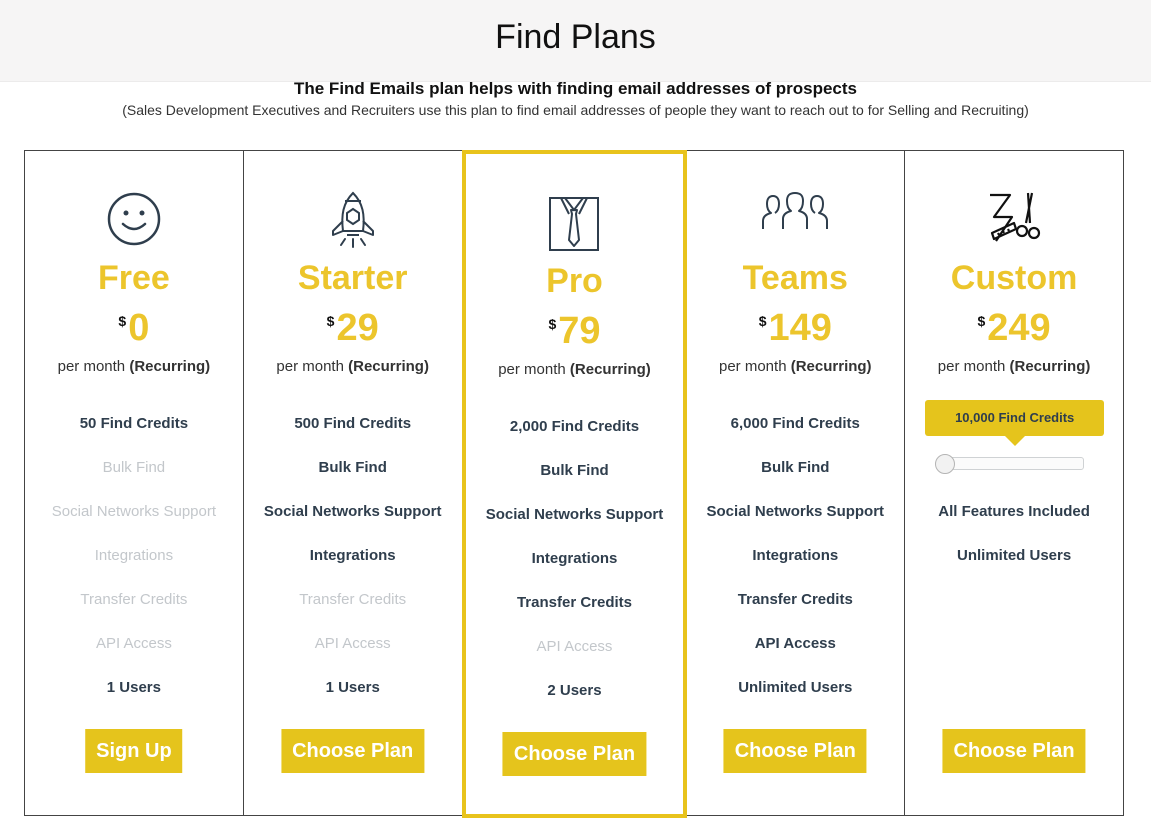  I want to click on plan-name: Custom, so click(1014, 278).